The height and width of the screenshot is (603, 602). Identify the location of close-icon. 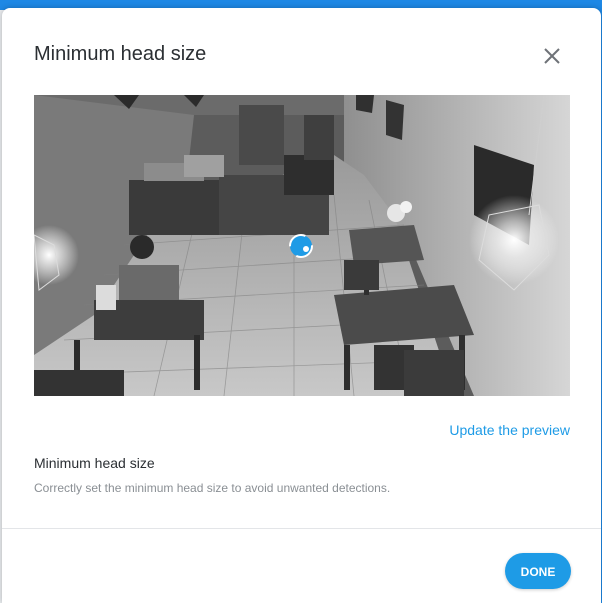
(552, 56).